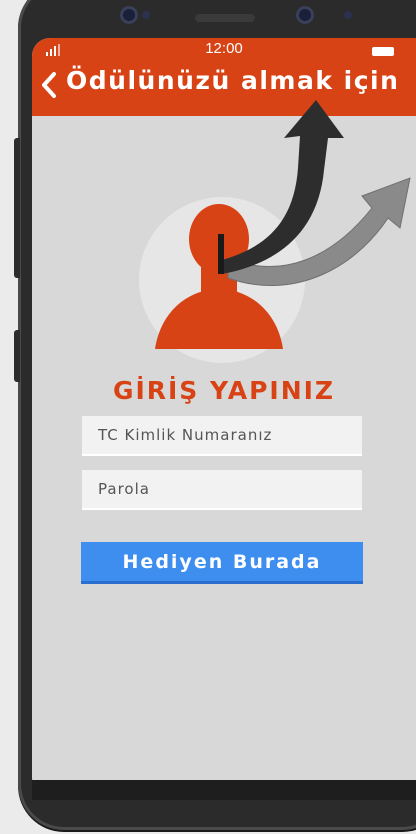 Image resolution: width=416 pixels, height=834 pixels. Describe the element at coordinates (17, 356) in the screenshot. I see `power-button` at that location.